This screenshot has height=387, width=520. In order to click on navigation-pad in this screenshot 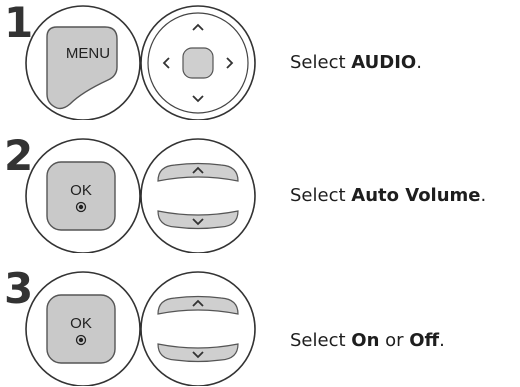, I will do `click(198, 62)`.